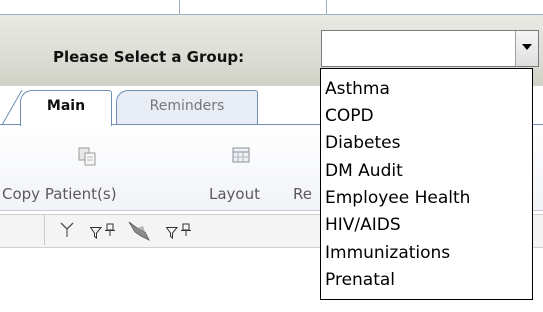 The image size is (543, 312). I want to click on layout-button: Layout, so click(234, 194).